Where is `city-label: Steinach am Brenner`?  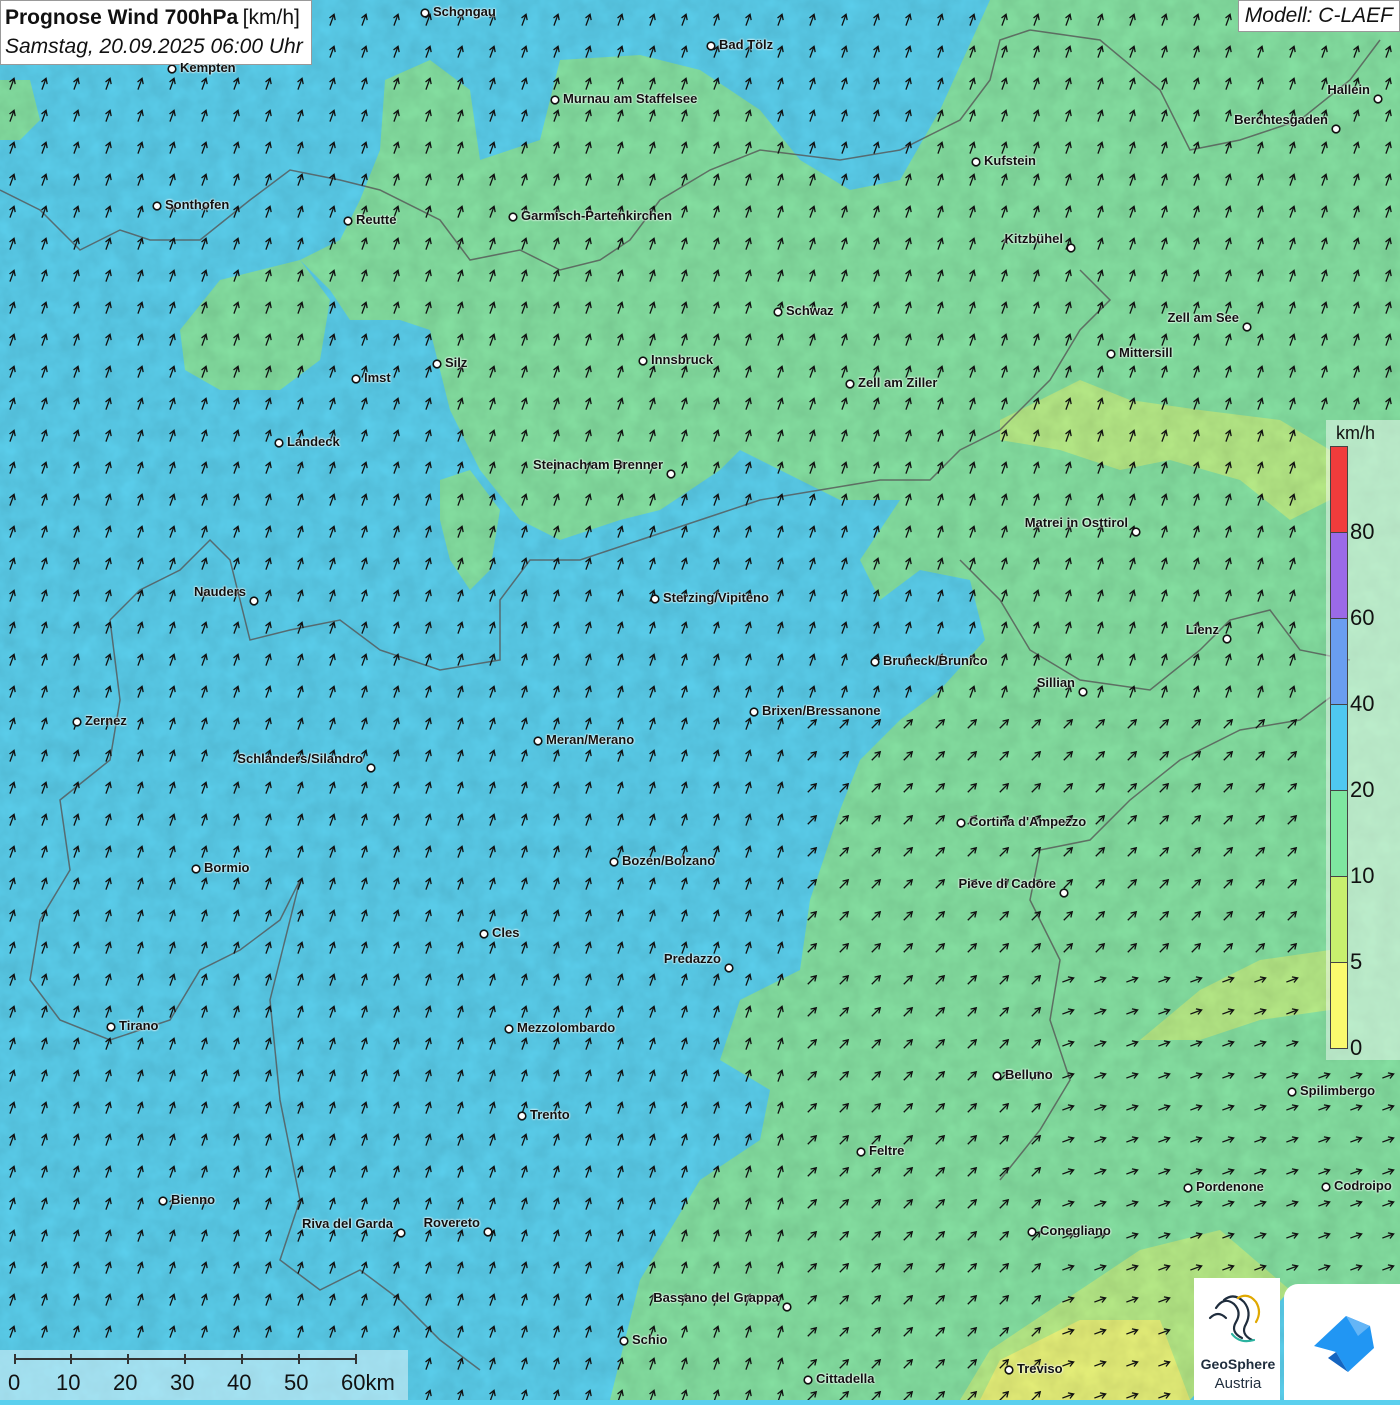
city-label: Steinach am Brenner is located at coordinates (597, 464).